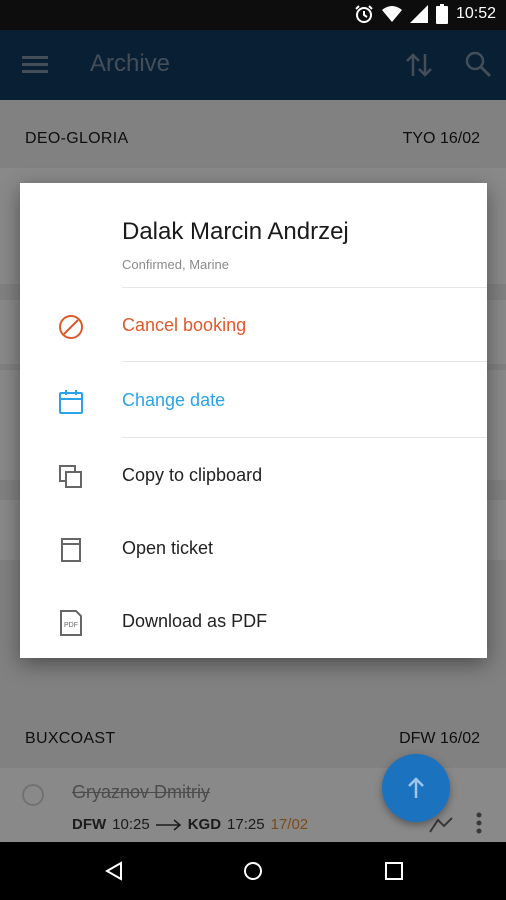 This screenshot has width=506, height=900. What do you see at coordinates (253, 15) in the screenshot?
I see `status-bar: 10:52` at bounding box center [253, 15].